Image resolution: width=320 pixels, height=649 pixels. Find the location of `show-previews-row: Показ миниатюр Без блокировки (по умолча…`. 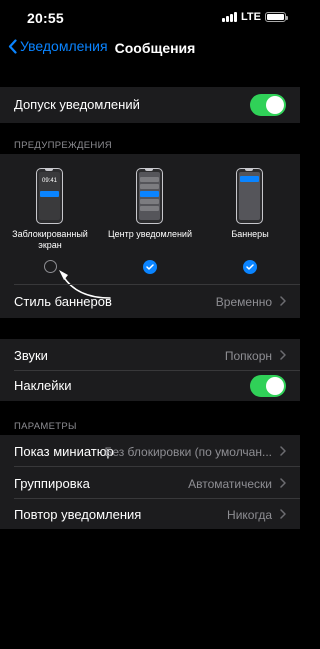

show-previews-row: Показ миниатюр Без блокировки (по умолча… is located at coordinates (150, 450).